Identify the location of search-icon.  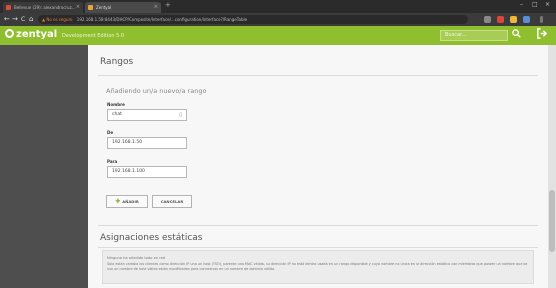
(516, 35).